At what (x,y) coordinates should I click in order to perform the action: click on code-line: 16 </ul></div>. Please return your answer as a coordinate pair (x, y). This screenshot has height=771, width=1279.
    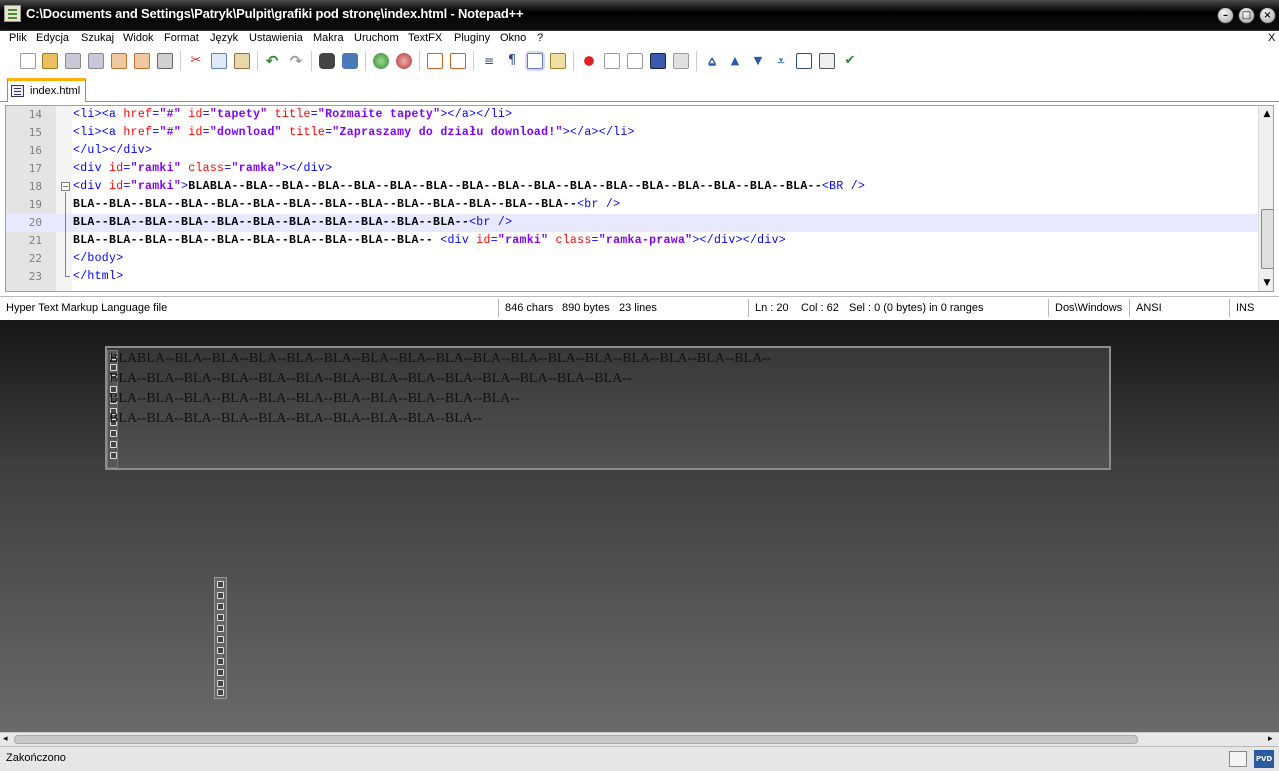
    Looking at the image, I should click on (632, 151).